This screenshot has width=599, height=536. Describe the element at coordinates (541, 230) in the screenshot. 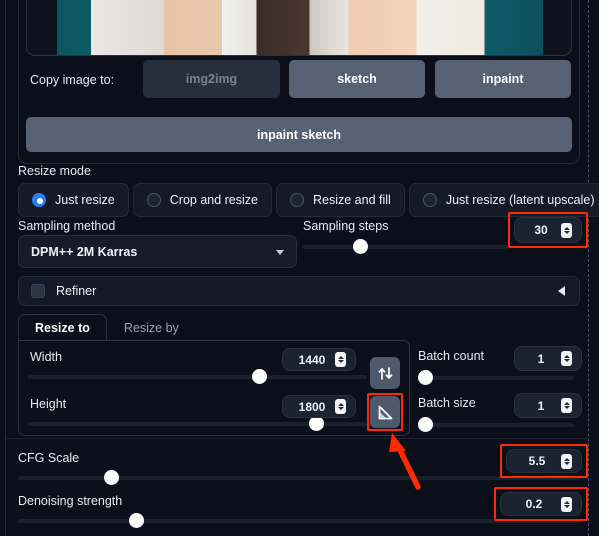

I see `sampling-steps-value: 30` at that location.